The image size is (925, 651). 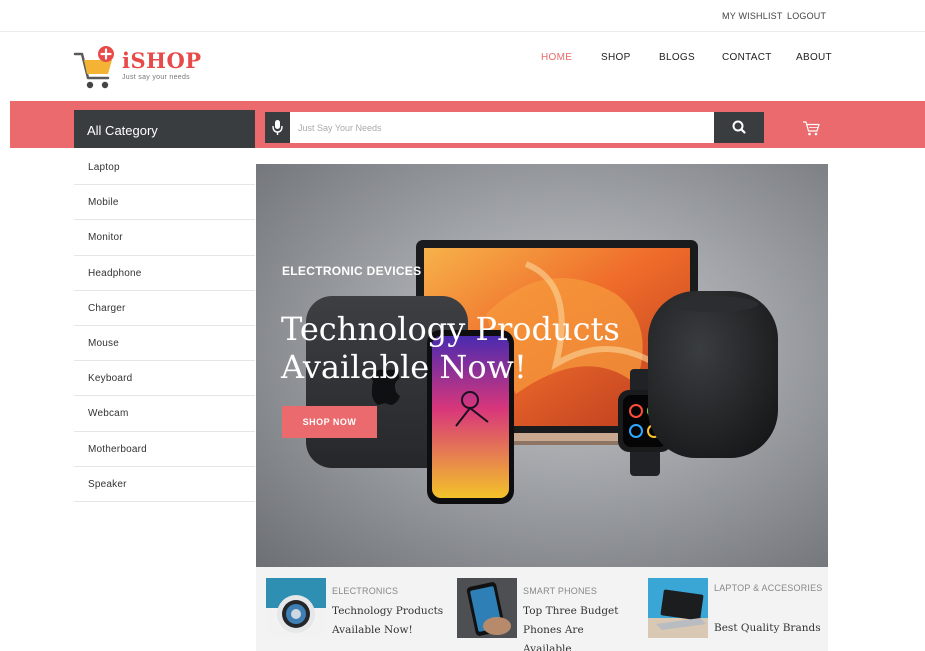 What do you see at coordinates (164, 414) in the screenshot?
I see `category-item-webcam: Webcam` at bounding box center [164, 414].